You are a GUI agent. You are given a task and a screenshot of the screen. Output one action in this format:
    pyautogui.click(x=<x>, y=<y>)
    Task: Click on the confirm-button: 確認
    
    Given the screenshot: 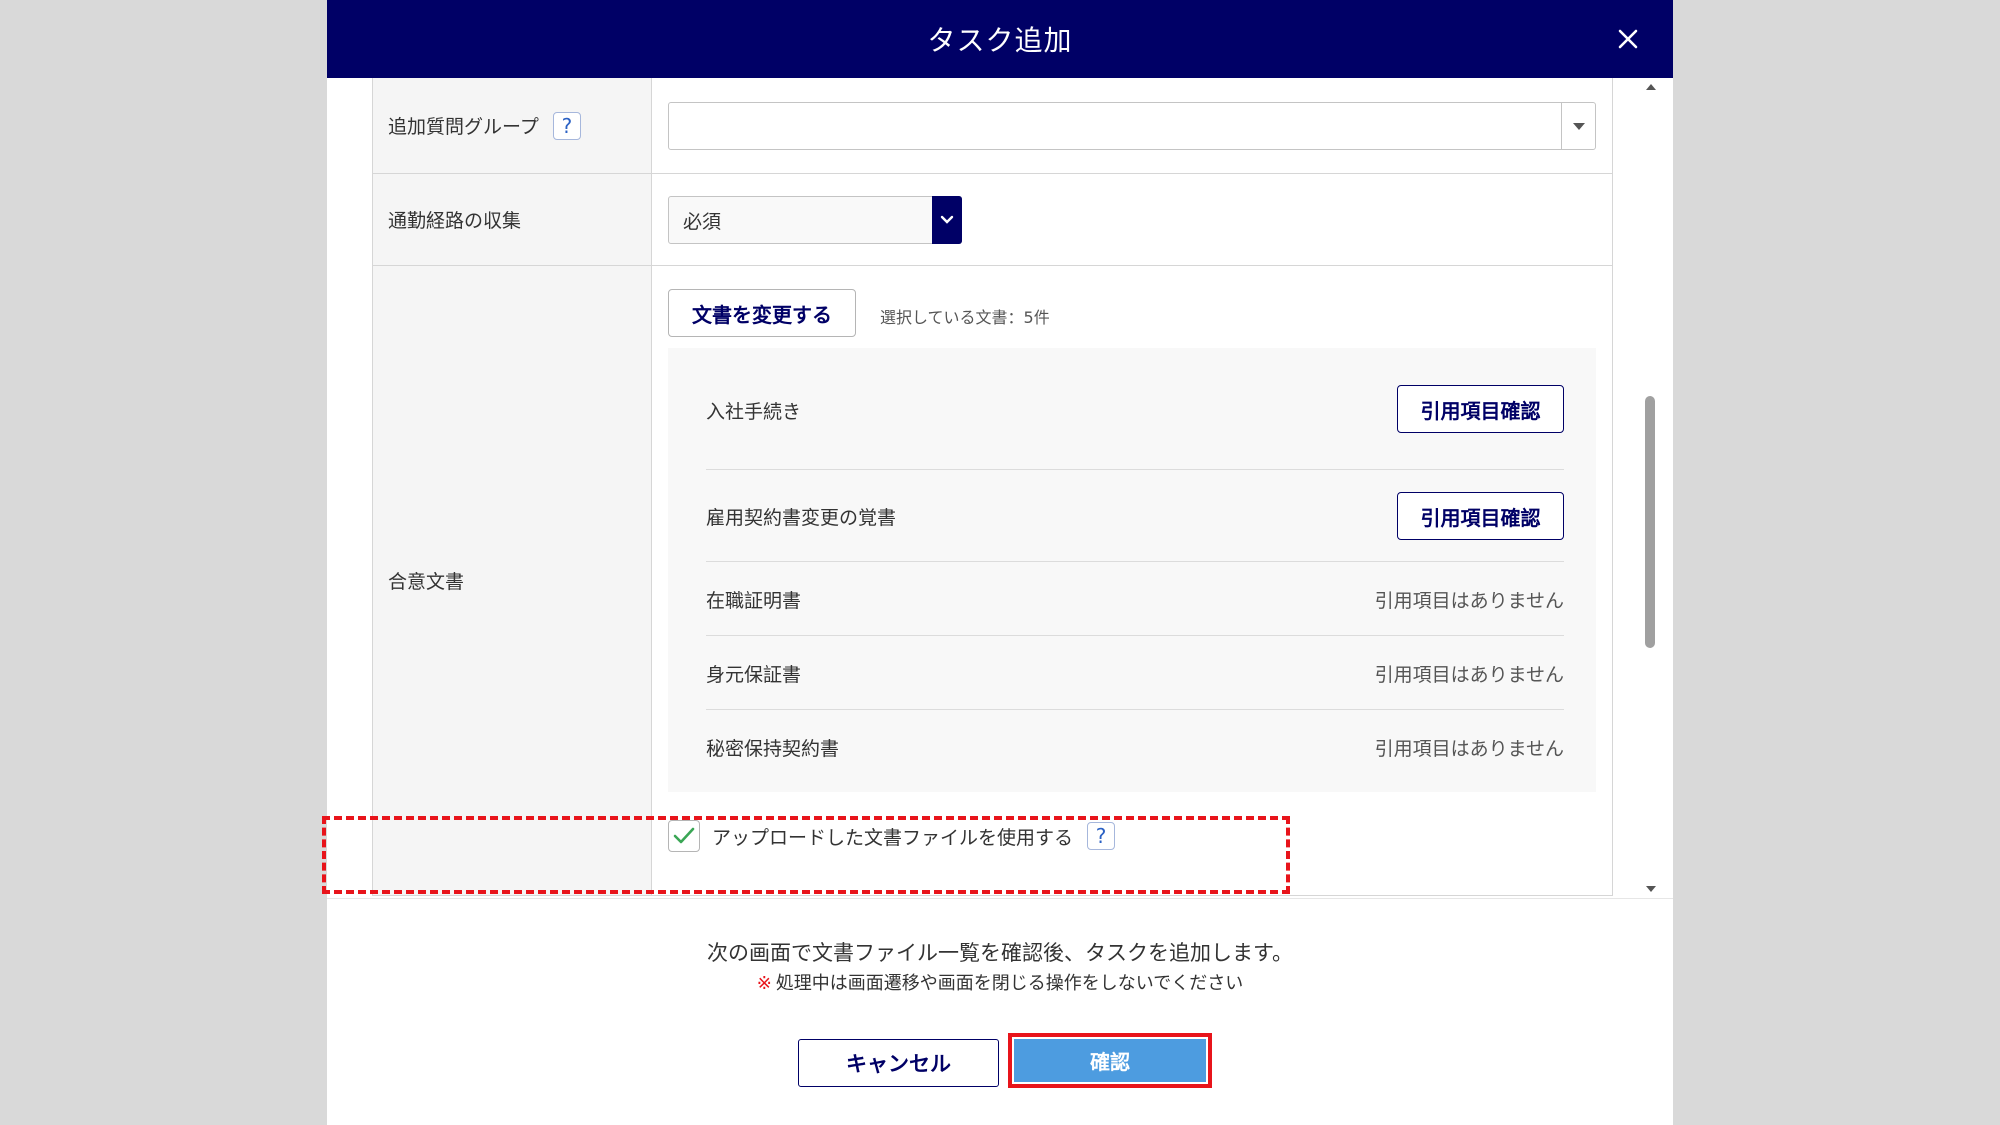 What is the action you would take?
    pyautogui.click(x=1110, y=1060)
    